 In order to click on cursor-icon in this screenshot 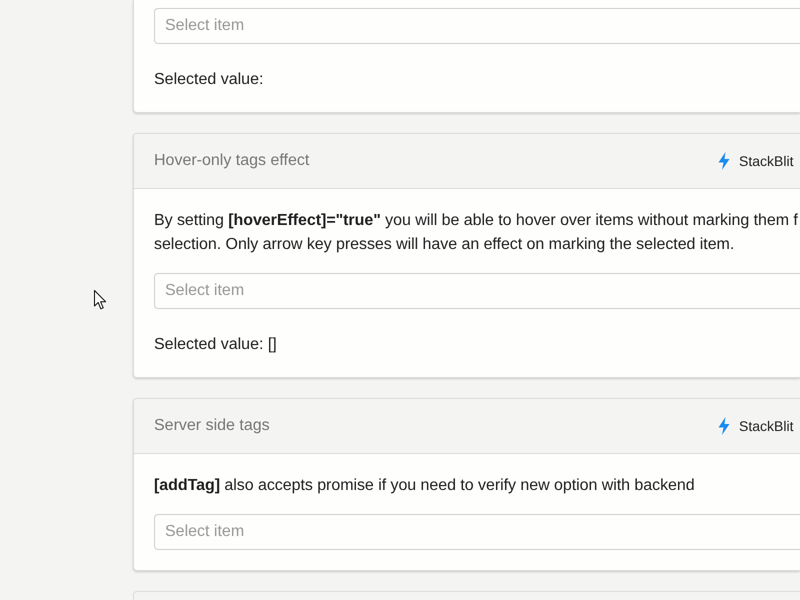, I will do `click(100, 300)`.